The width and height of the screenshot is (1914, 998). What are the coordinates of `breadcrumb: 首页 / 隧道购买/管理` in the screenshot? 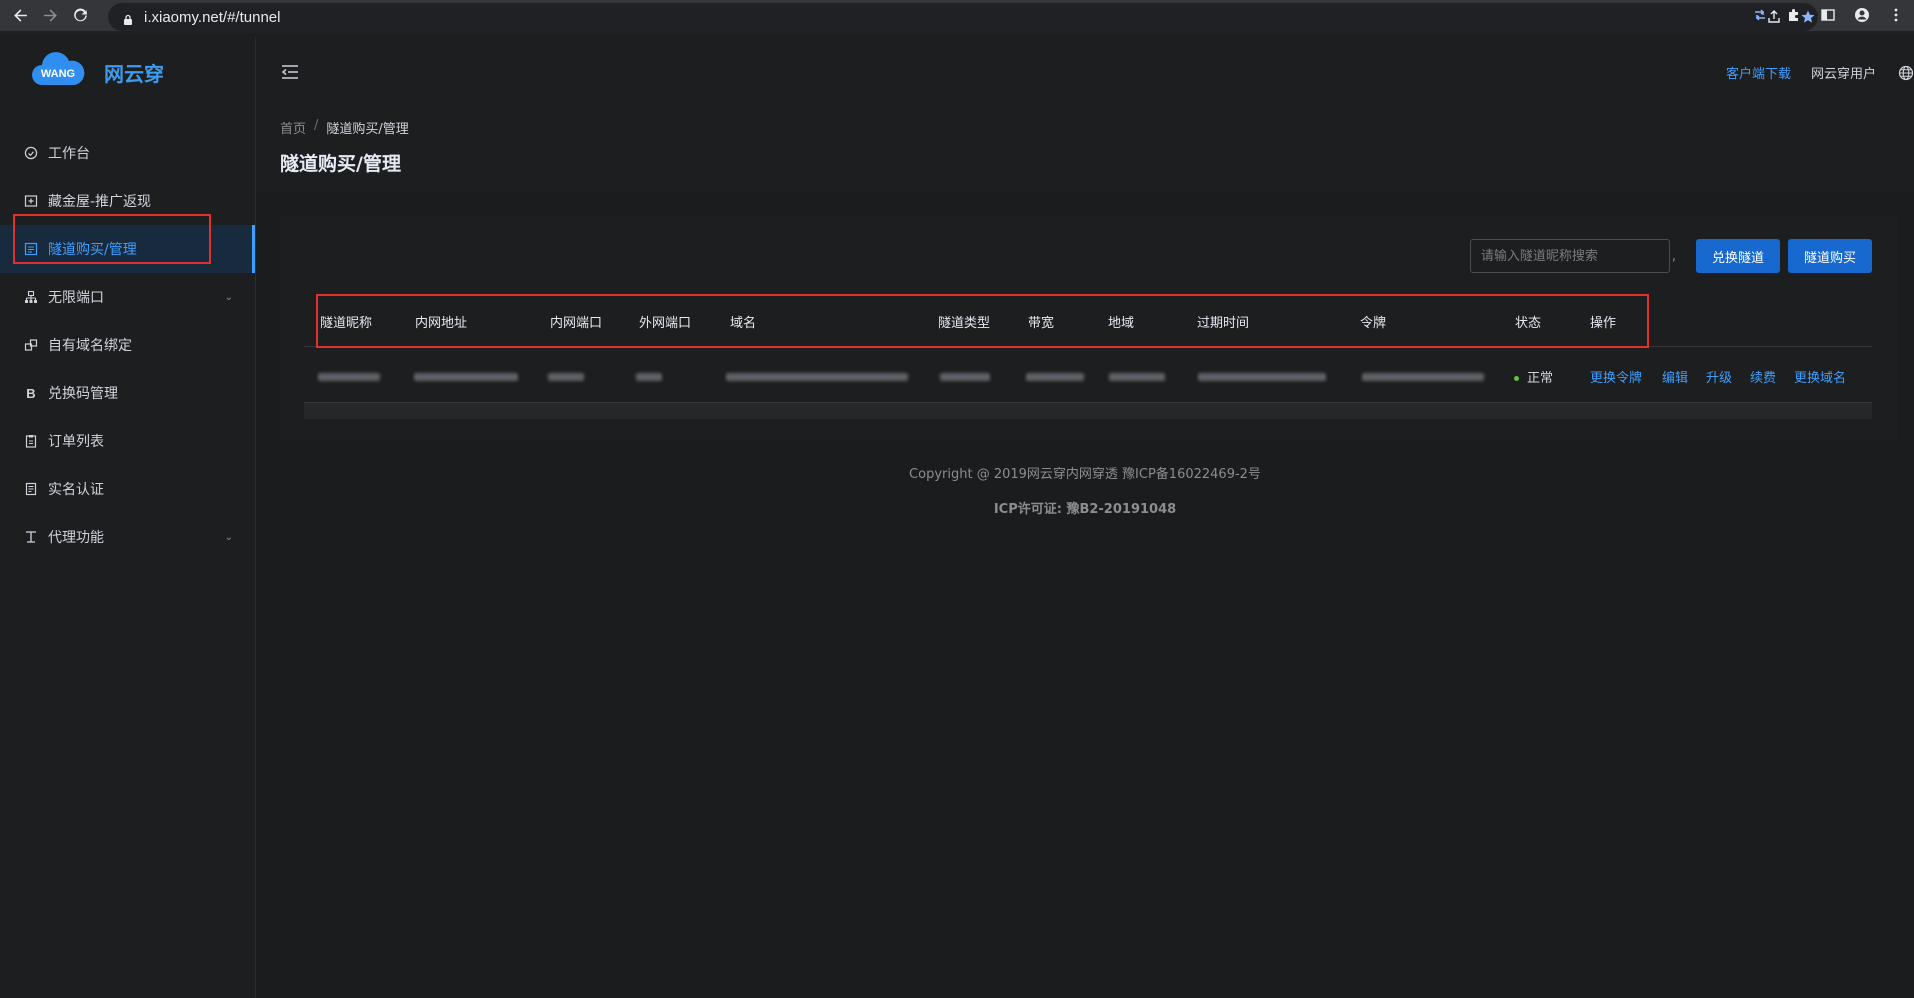 It's located at (344, 127).